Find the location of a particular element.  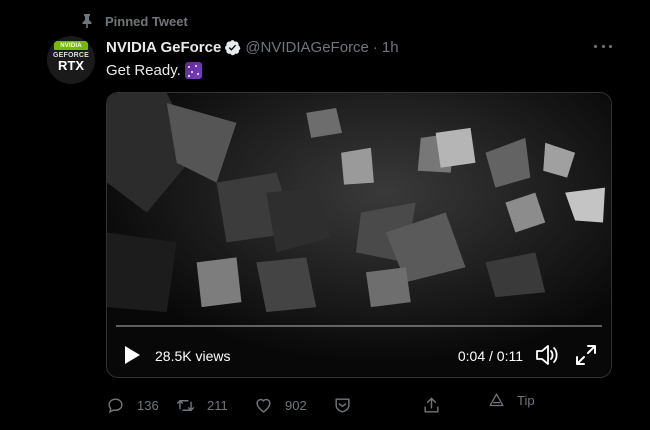

tweet-text: Get Ready. is located at coordinates (154, 70).